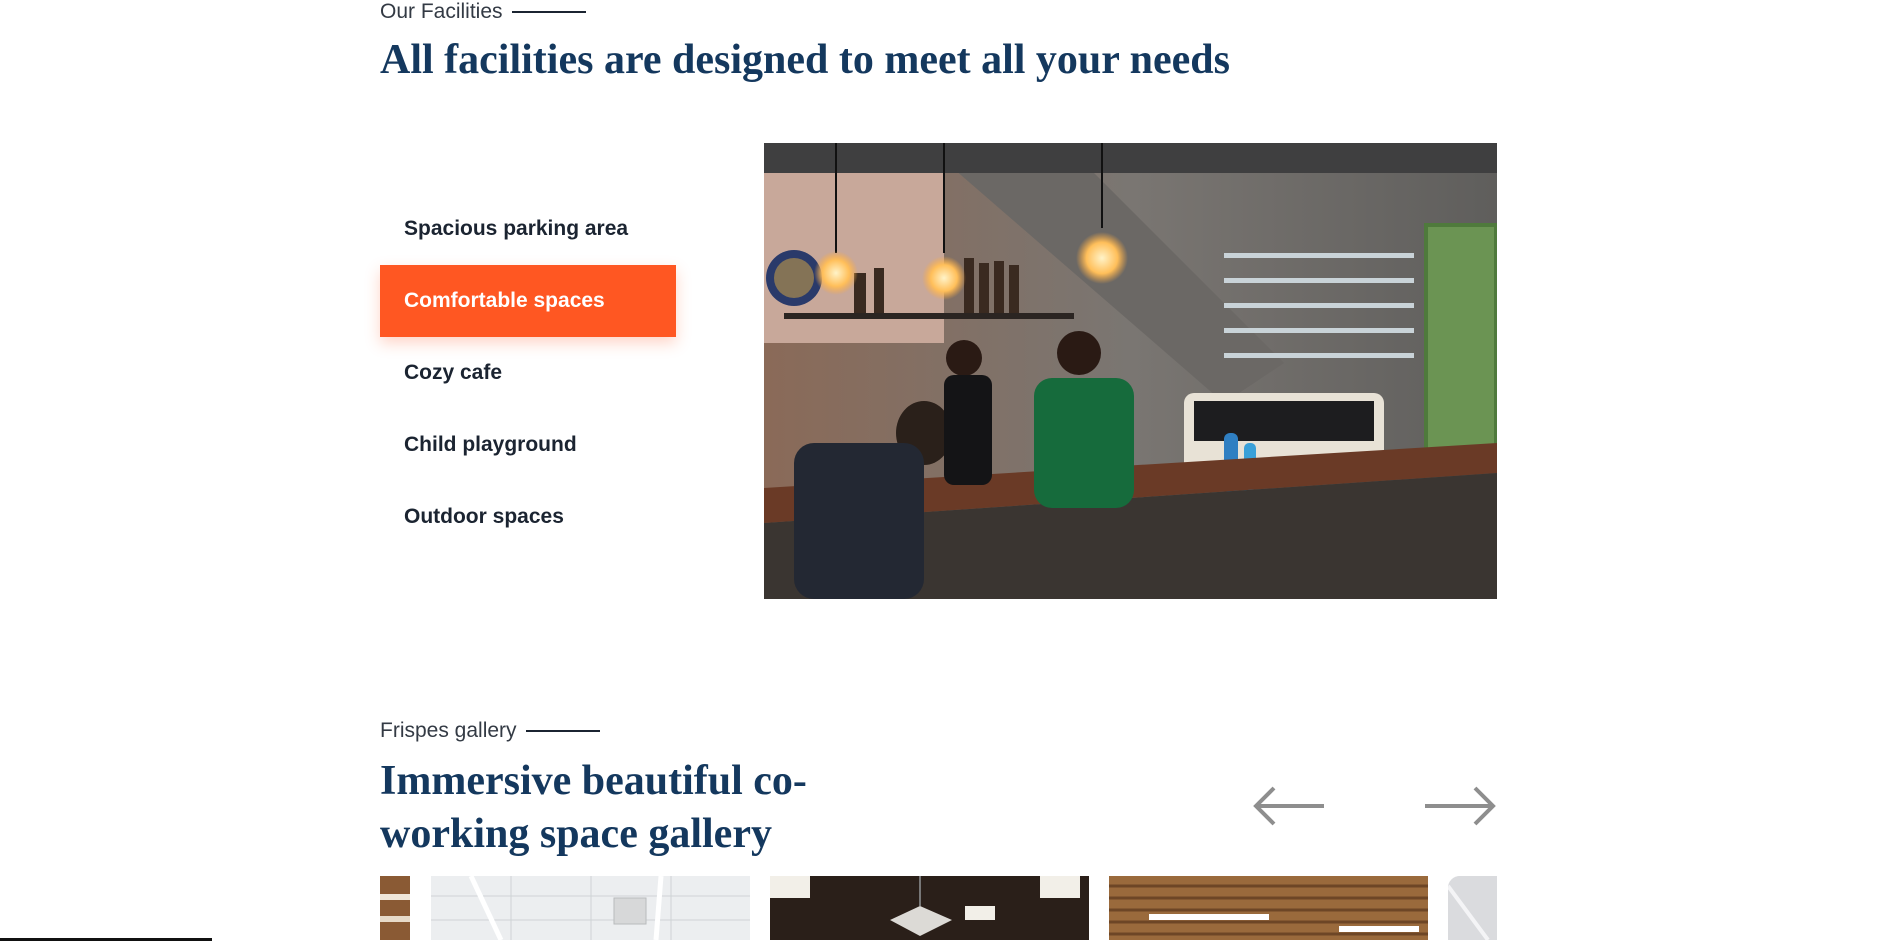  I want to click on facility-tab-label: Child playground, so click(490, 444).